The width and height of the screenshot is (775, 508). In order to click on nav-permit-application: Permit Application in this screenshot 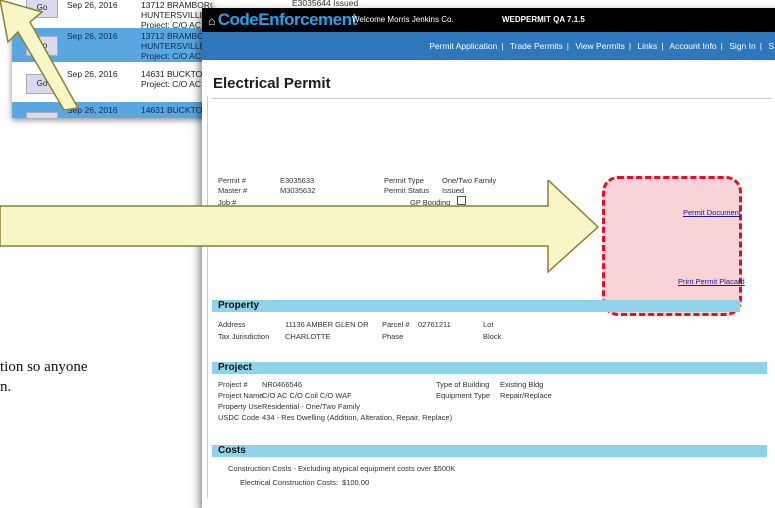, I will do `click(463, 46)`.